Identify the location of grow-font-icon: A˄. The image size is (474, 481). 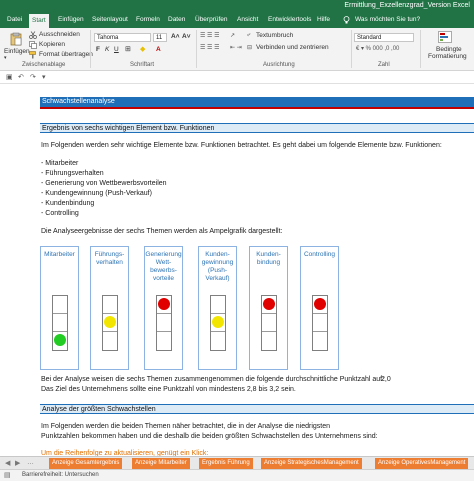
(175, 36).